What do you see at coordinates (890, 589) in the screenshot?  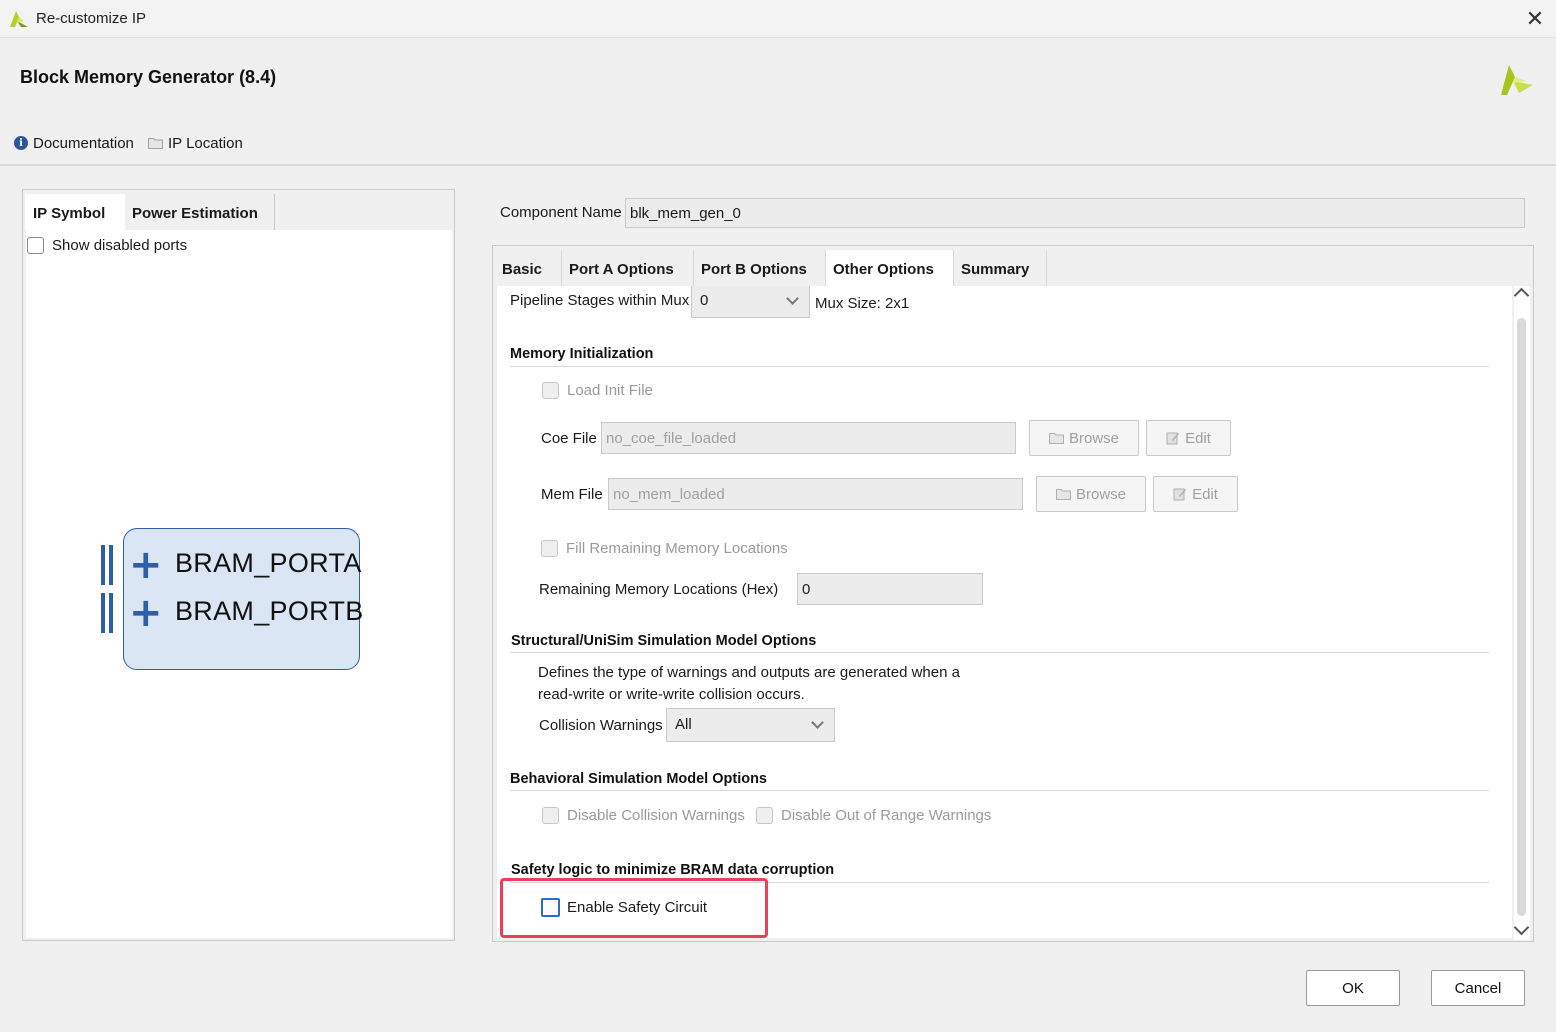 I see `remaining-memory-input: 0` at bounding box center [890, 589].